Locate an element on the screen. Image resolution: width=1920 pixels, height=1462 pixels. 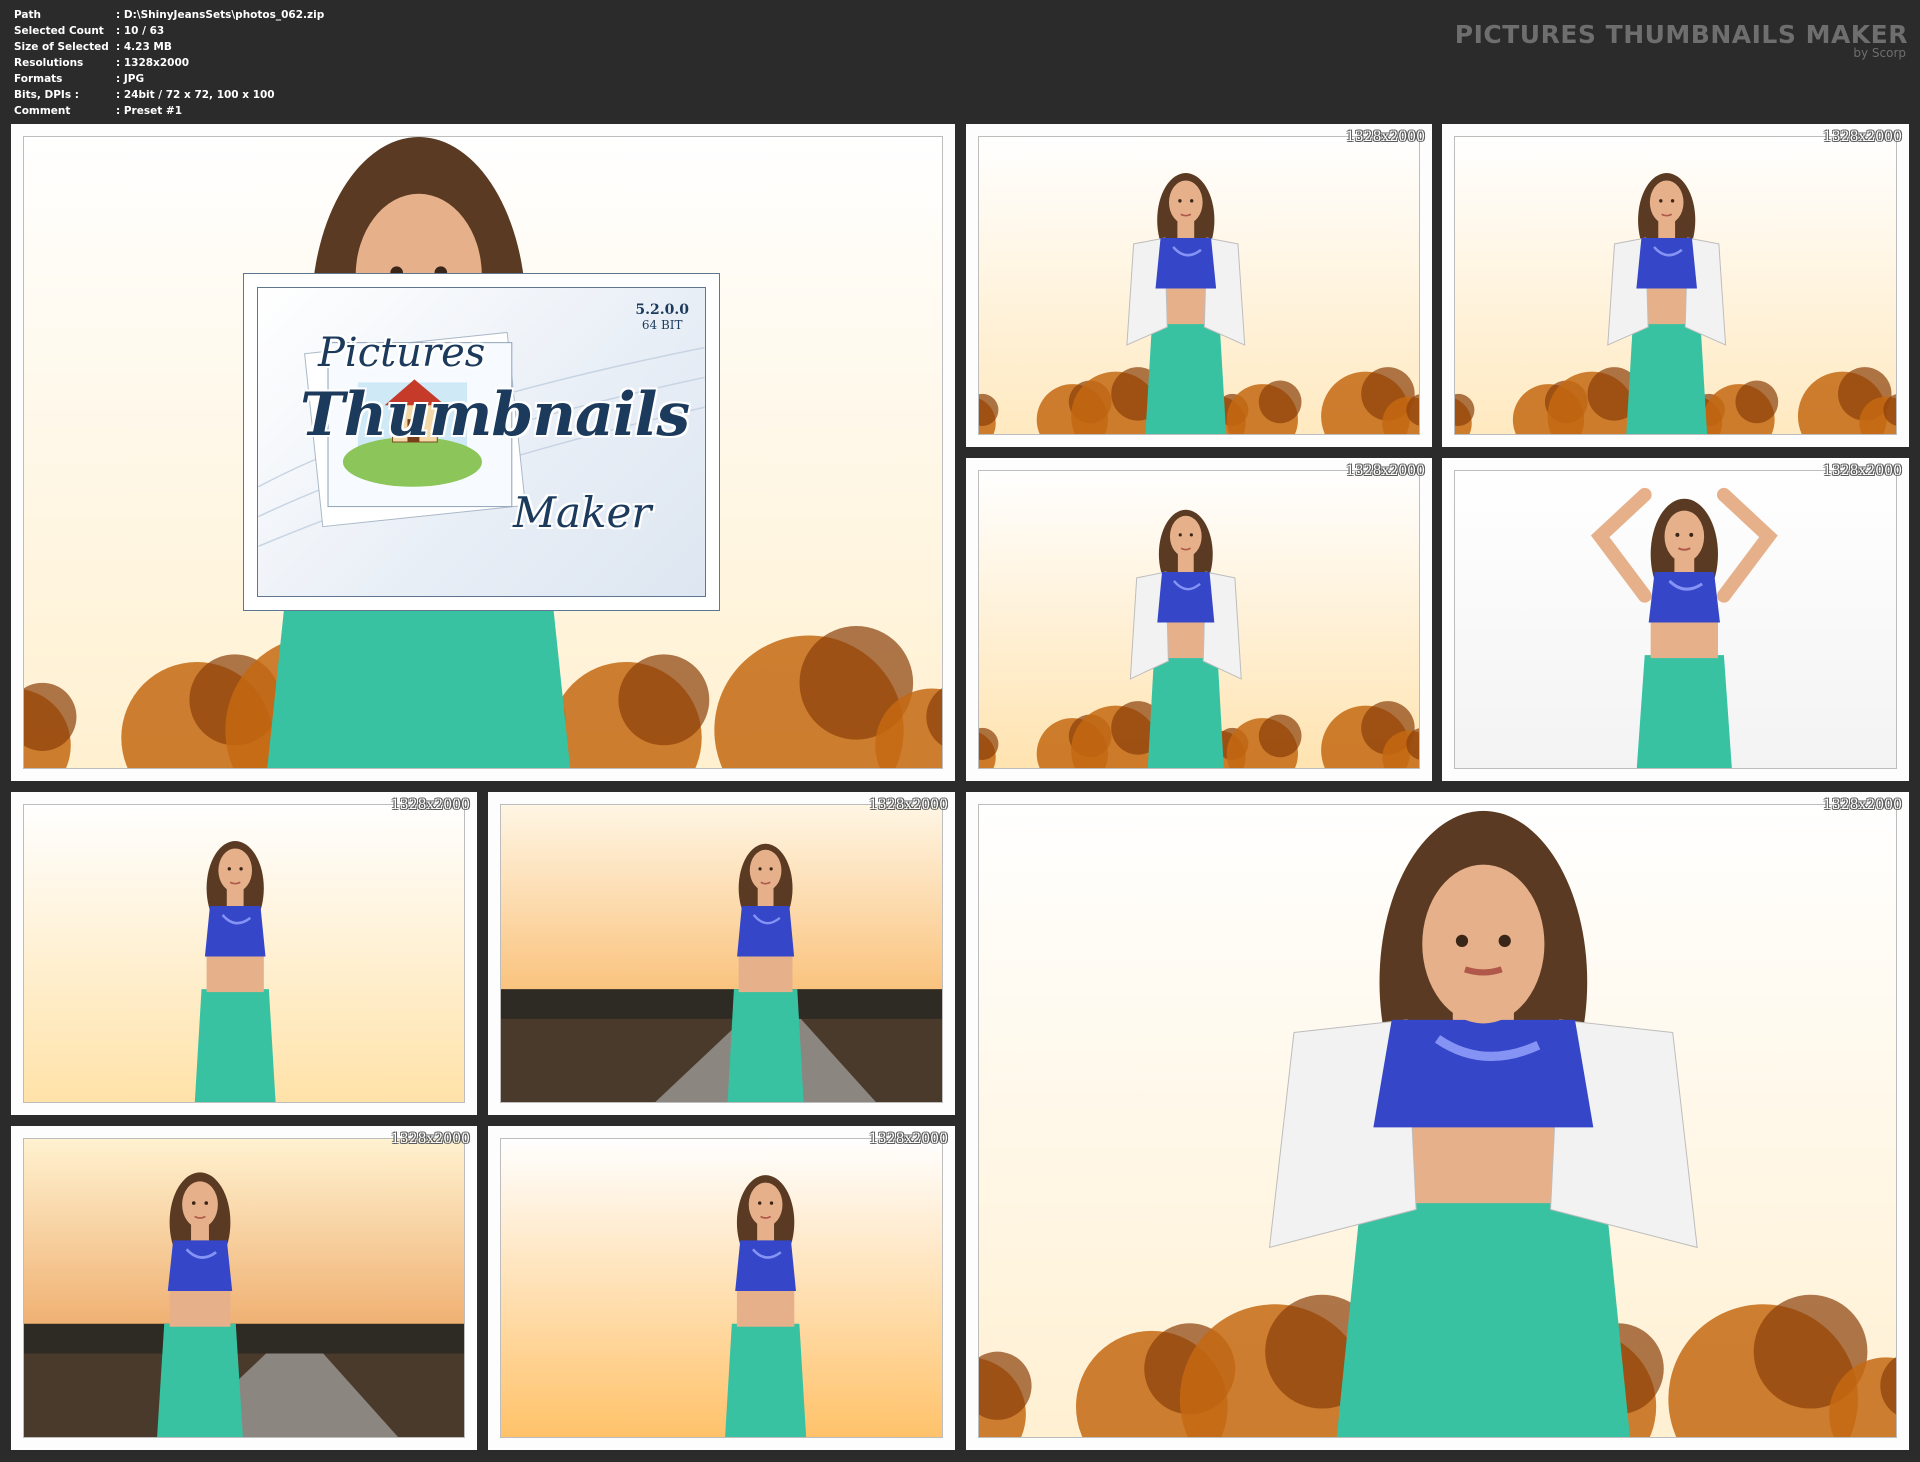
info-key: Resolutions is located at coordinates (49, 63).